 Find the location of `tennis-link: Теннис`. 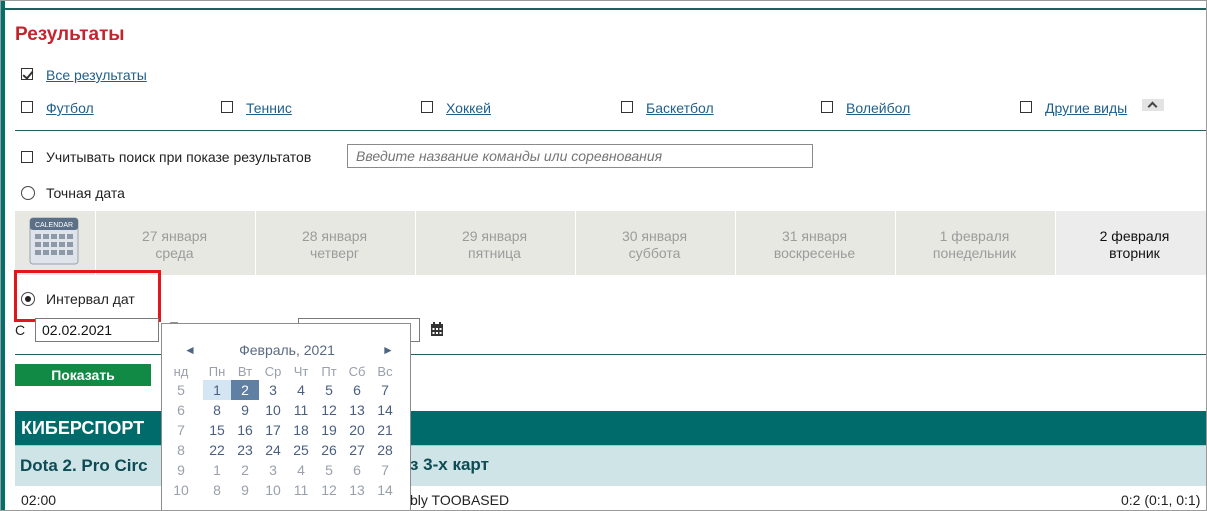

tennis-link: Теннис is located at coordinates (269, 108).